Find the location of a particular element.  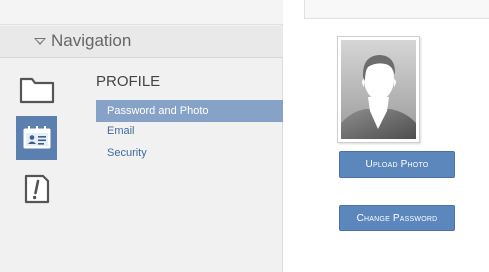

alert-icon is located at coordinates (36, 189).